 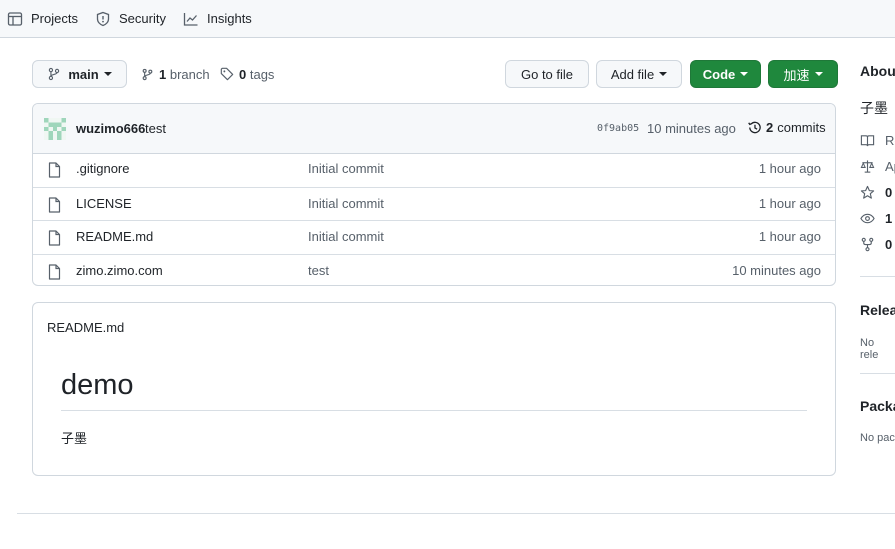 I want to click on about-title: Abou, so click(x=877, y=71).